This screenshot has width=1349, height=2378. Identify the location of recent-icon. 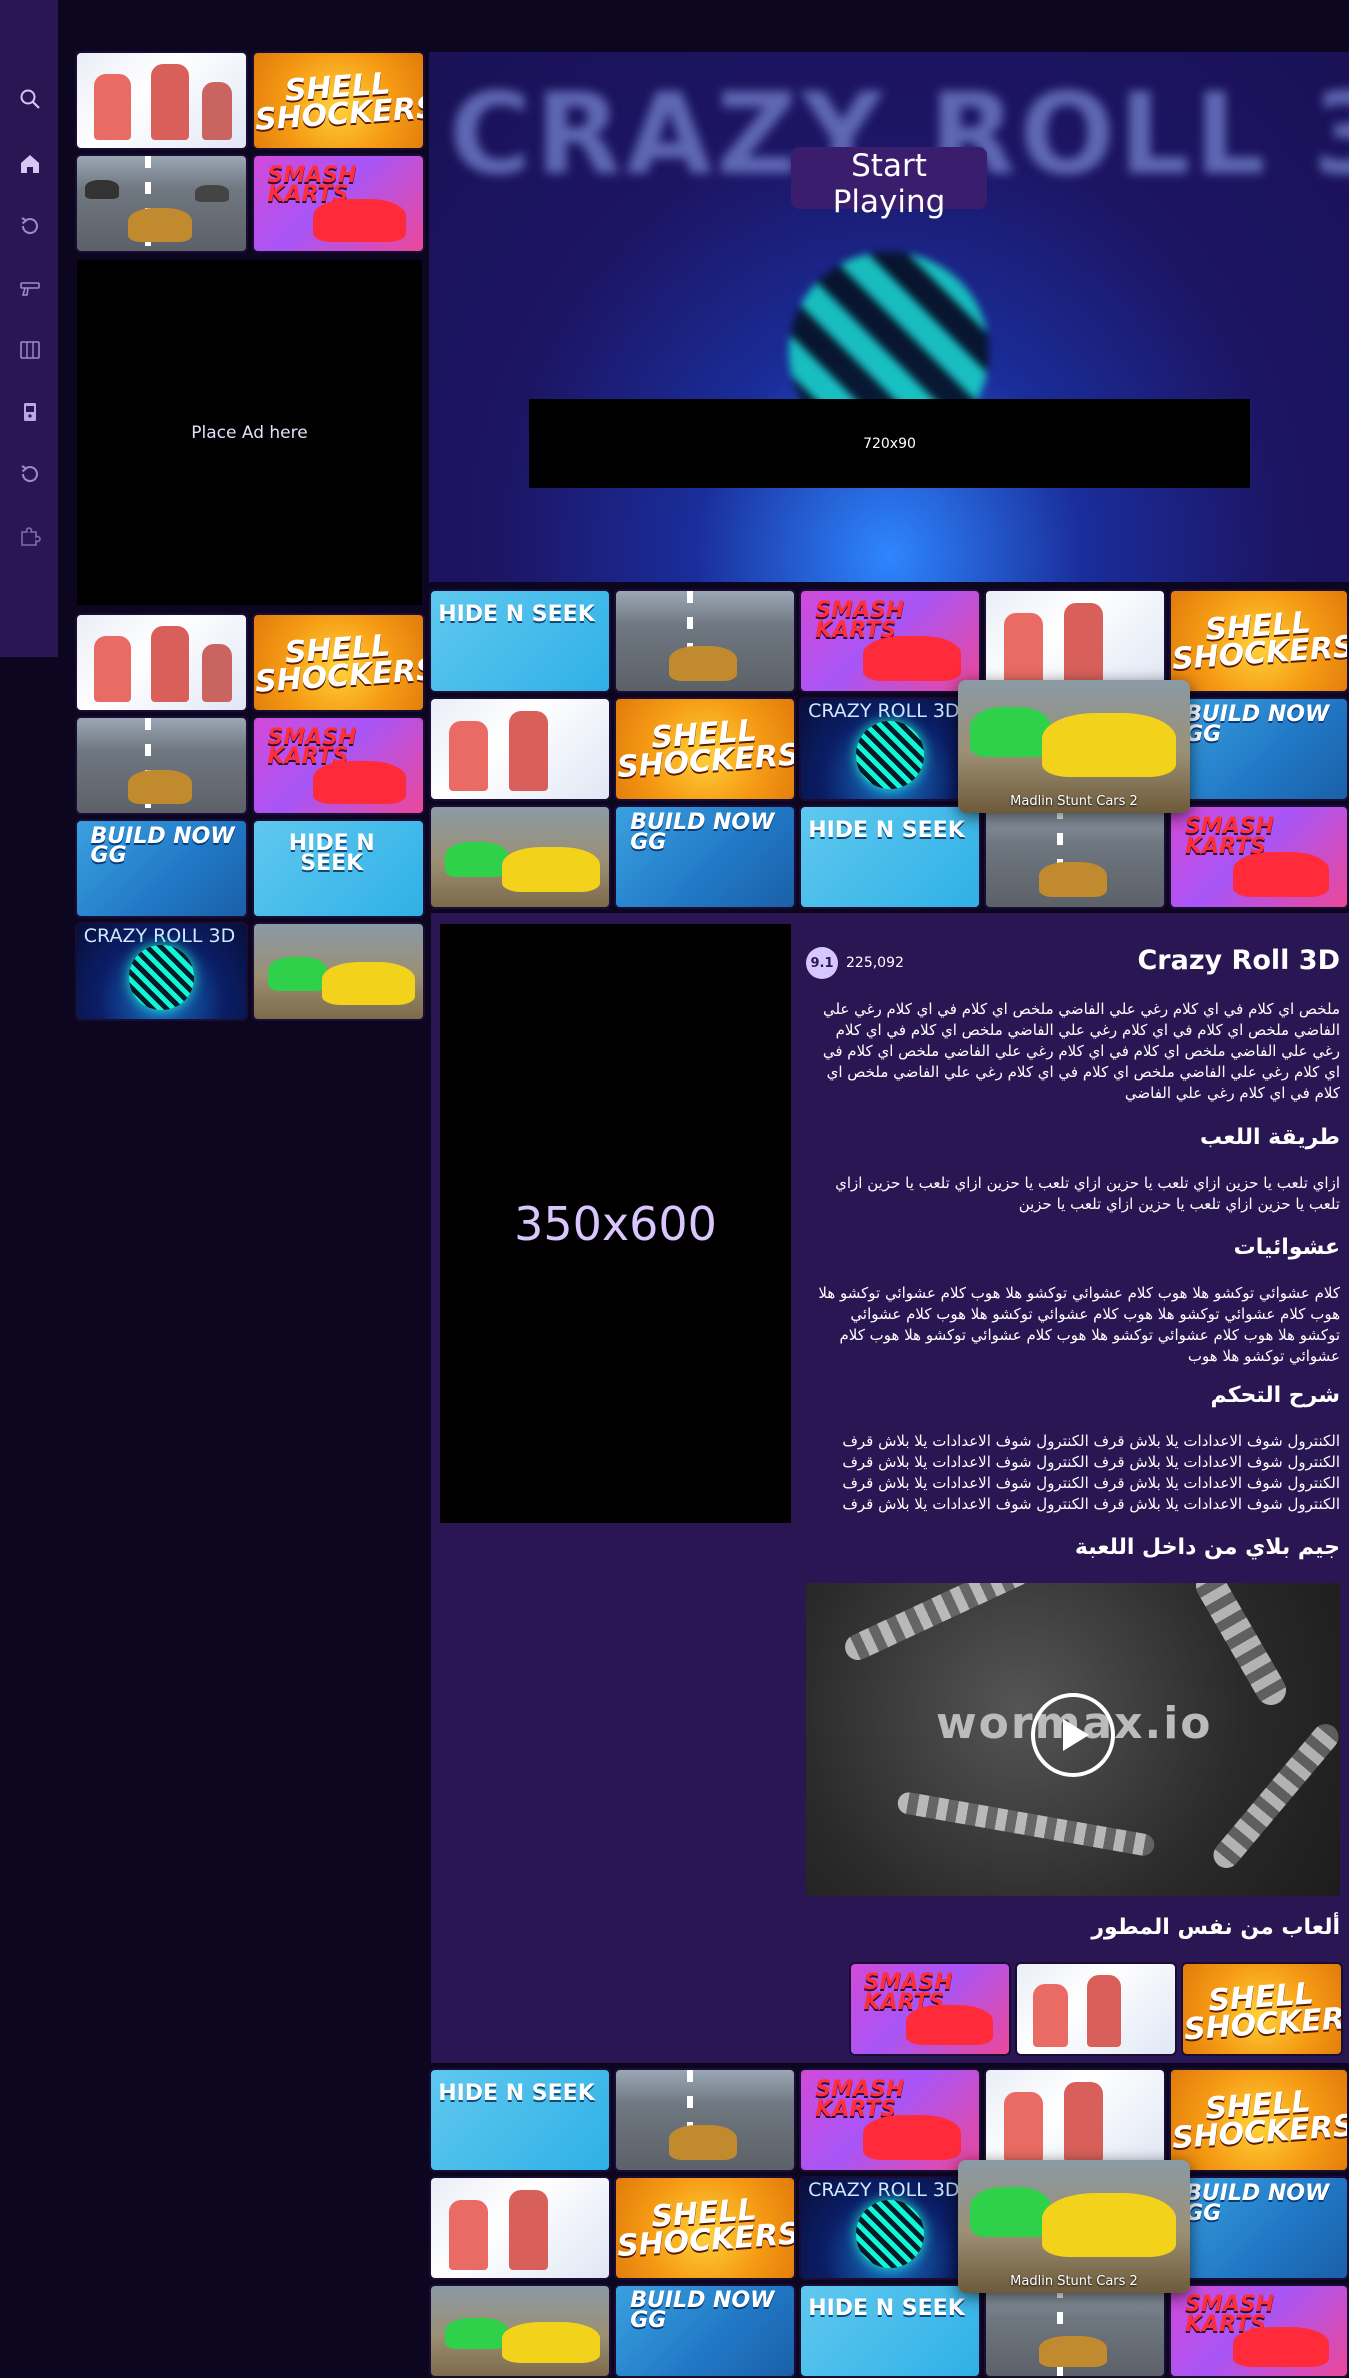
(30, 226).